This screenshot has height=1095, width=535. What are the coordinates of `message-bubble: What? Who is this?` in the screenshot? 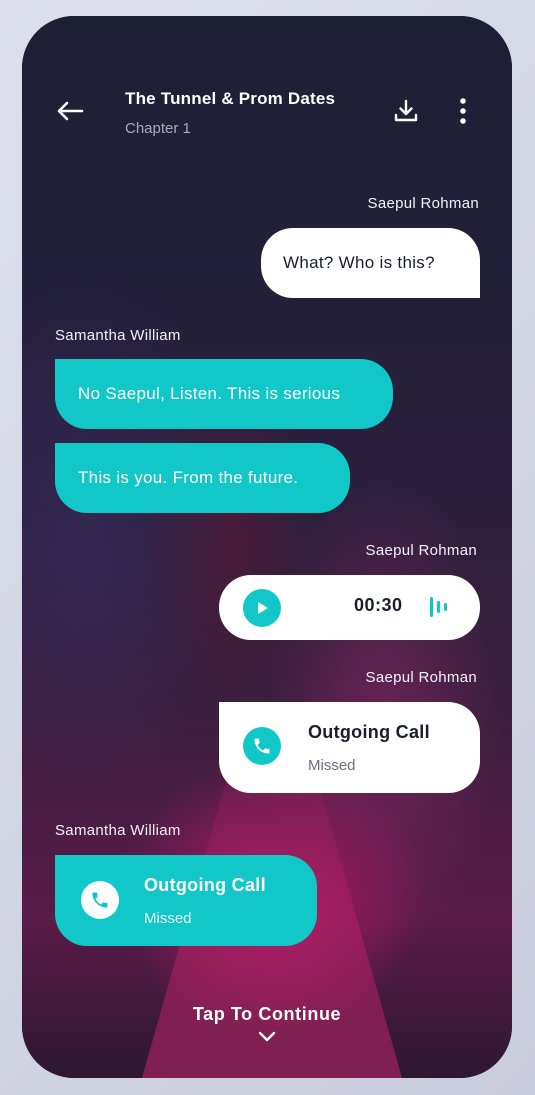 It's located at (370, 263).